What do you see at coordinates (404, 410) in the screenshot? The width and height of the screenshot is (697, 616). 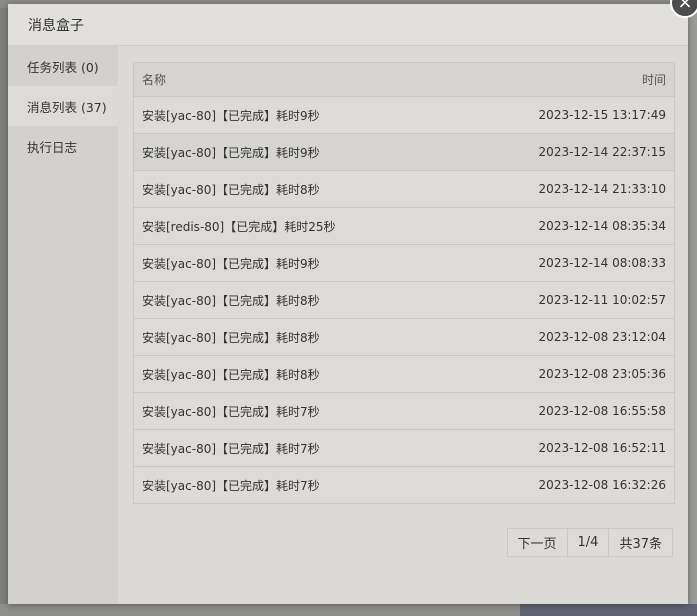 I see `table-row: 安装[yac-80]【已完成】耗时7秒 2023-12-08 16:55:58` at bounding box center [404, 410].